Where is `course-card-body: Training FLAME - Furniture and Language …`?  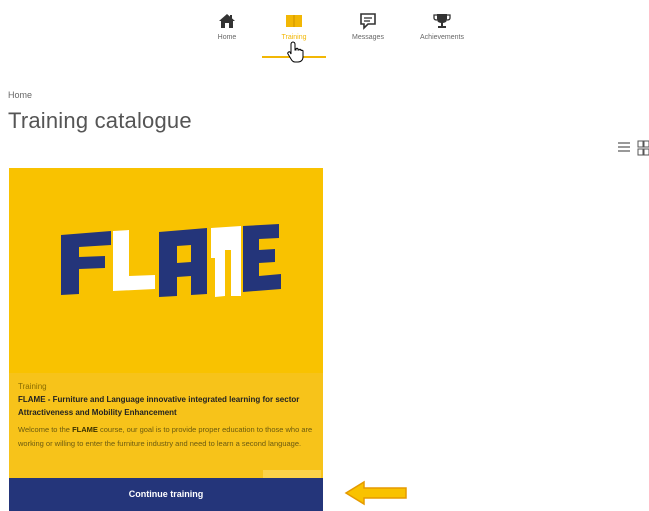
course-card-body: Training FLAME - Furniture and Language … is located at coordinates (166, 428).